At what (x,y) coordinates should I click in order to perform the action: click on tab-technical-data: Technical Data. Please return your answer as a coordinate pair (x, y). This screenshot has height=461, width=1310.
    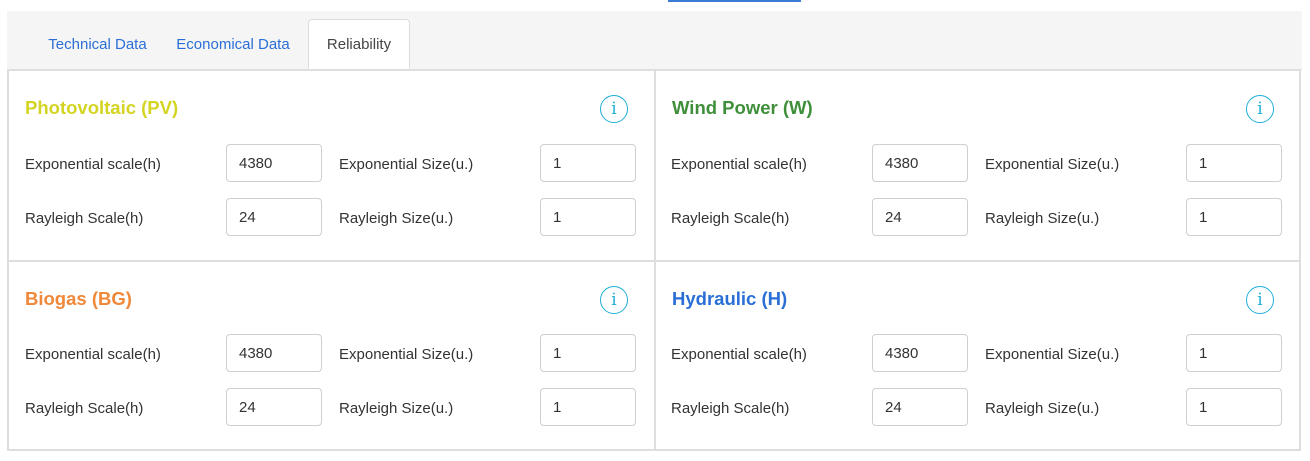
    Looking at the image, I should click on (97, 44).